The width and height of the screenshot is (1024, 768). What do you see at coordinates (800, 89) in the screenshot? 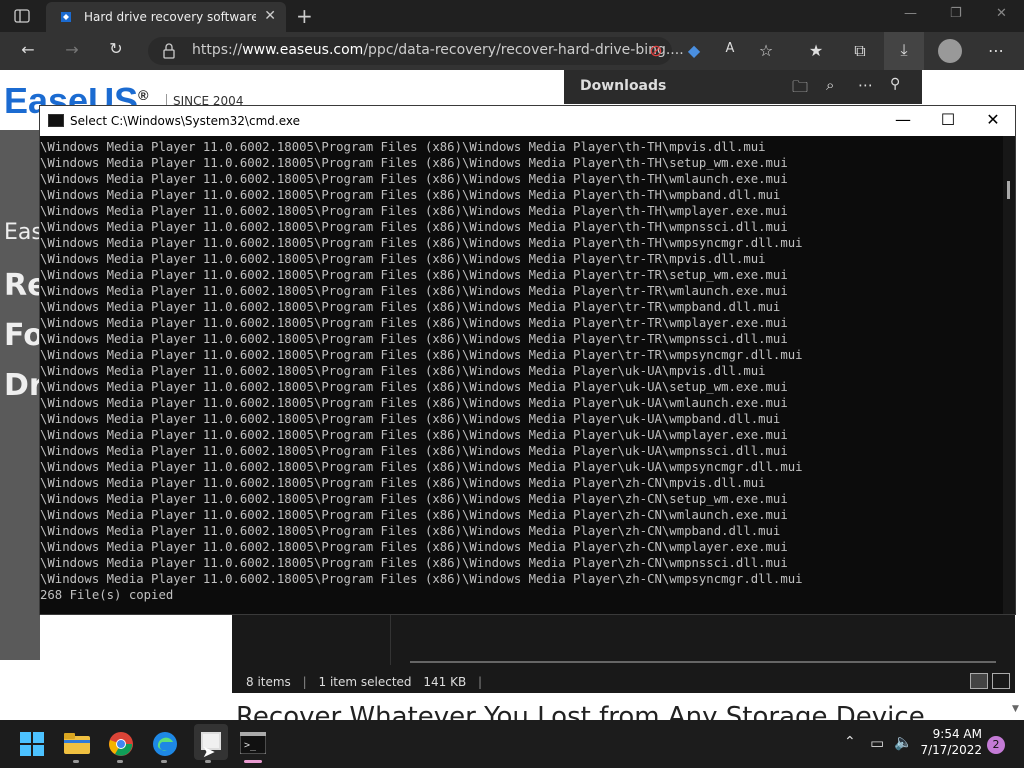
I see `open-folder-icon: 🗀` at bounding box center [800, 89].